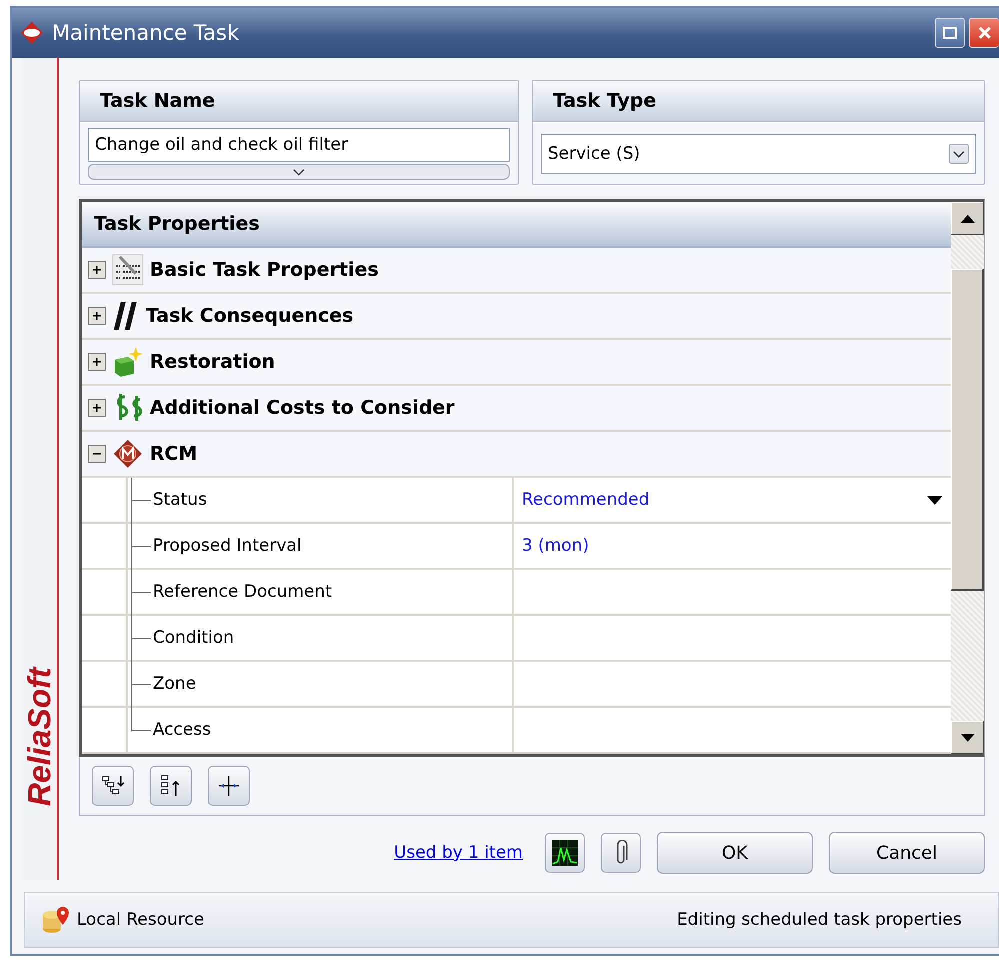  I want to click on close-icon, so click(985, 33).